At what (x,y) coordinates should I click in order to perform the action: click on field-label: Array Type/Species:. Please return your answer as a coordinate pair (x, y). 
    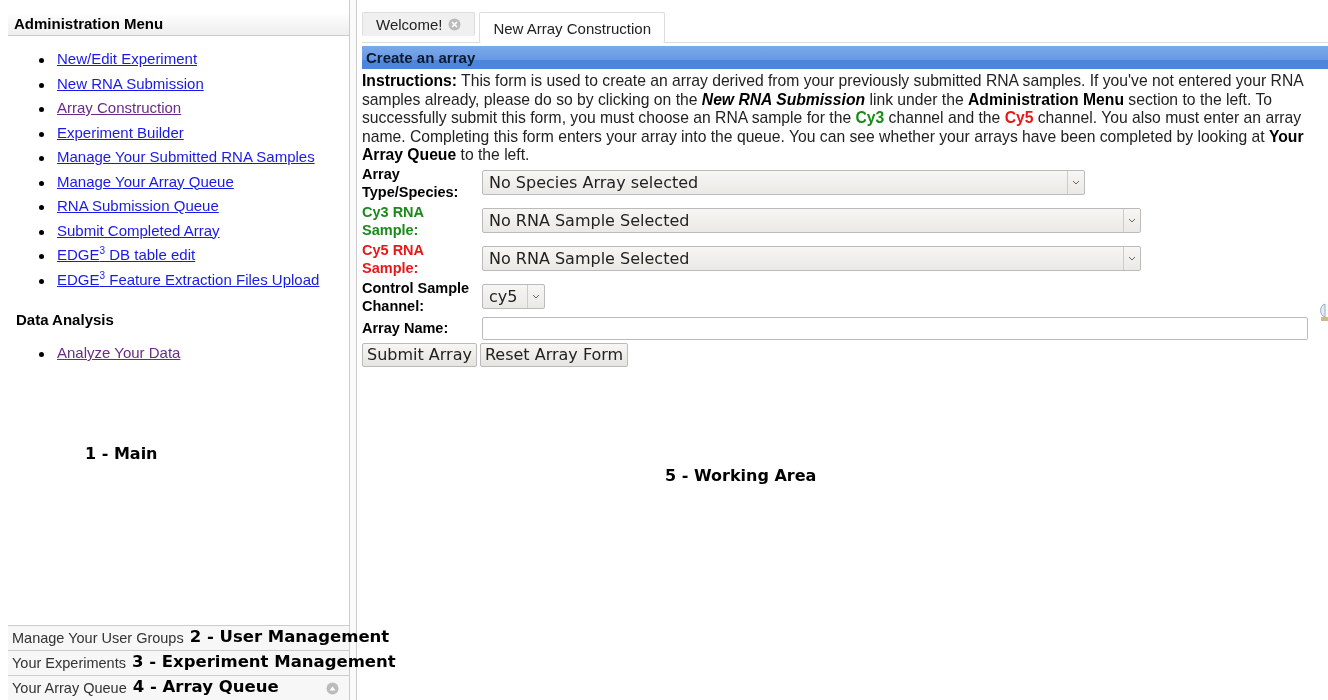
    Looking at the image, I should click on (411, 182).